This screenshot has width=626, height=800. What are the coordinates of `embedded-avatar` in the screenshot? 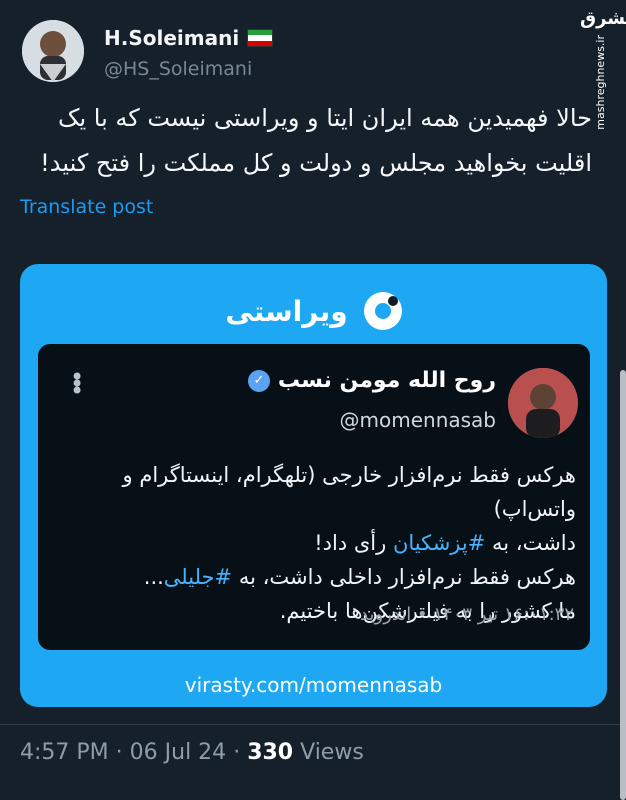 It's located at (543, 403).